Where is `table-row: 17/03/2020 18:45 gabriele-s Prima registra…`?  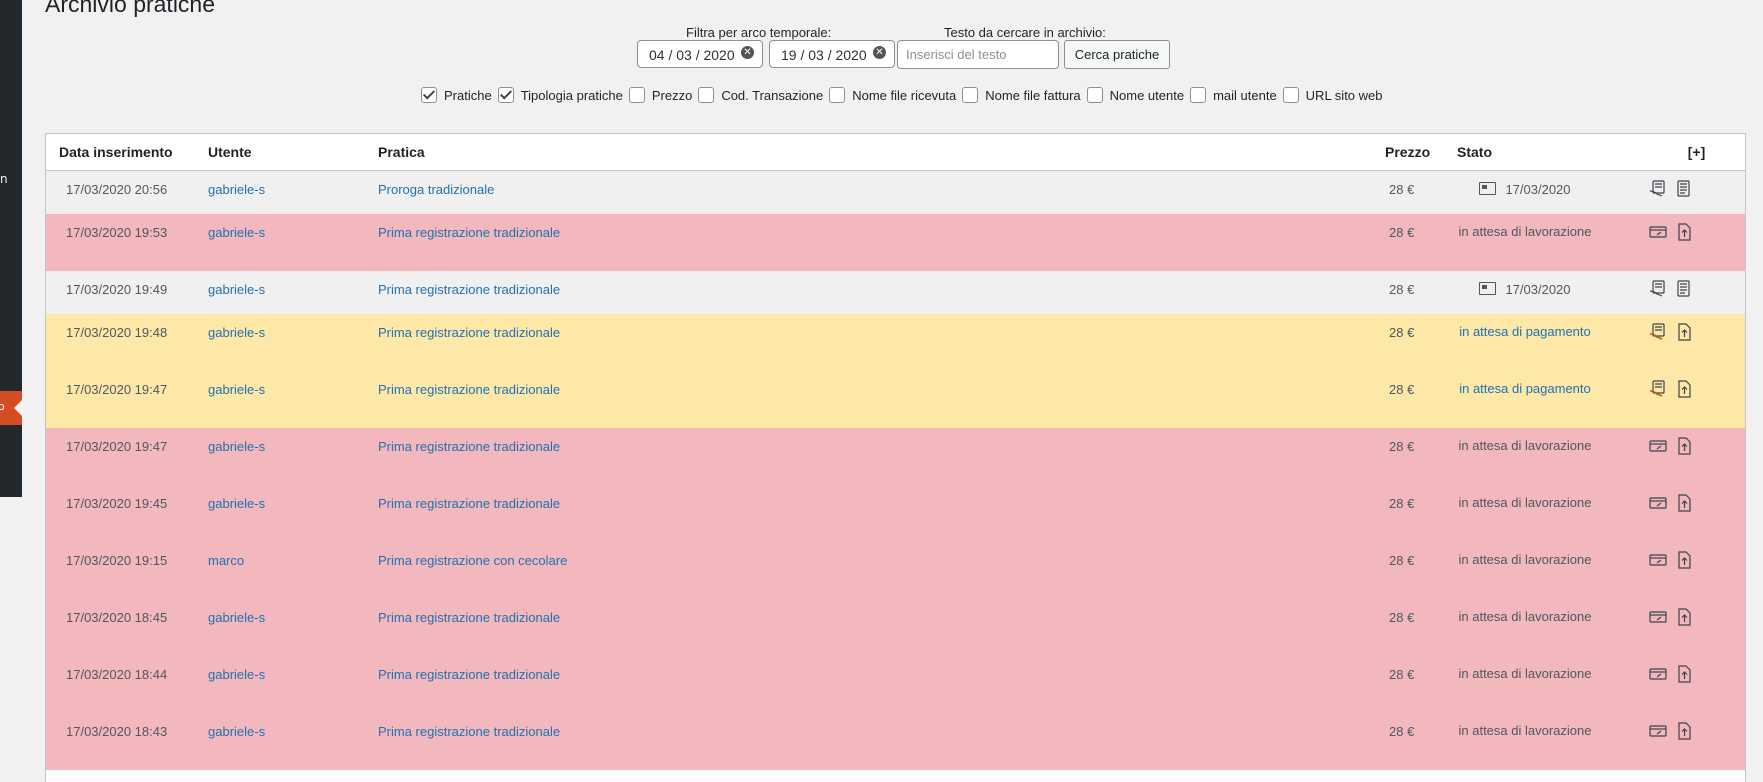 table-row: 17/03/2020 18:45 gabriele-s Prima registra… is located at coordinates (895, 627).